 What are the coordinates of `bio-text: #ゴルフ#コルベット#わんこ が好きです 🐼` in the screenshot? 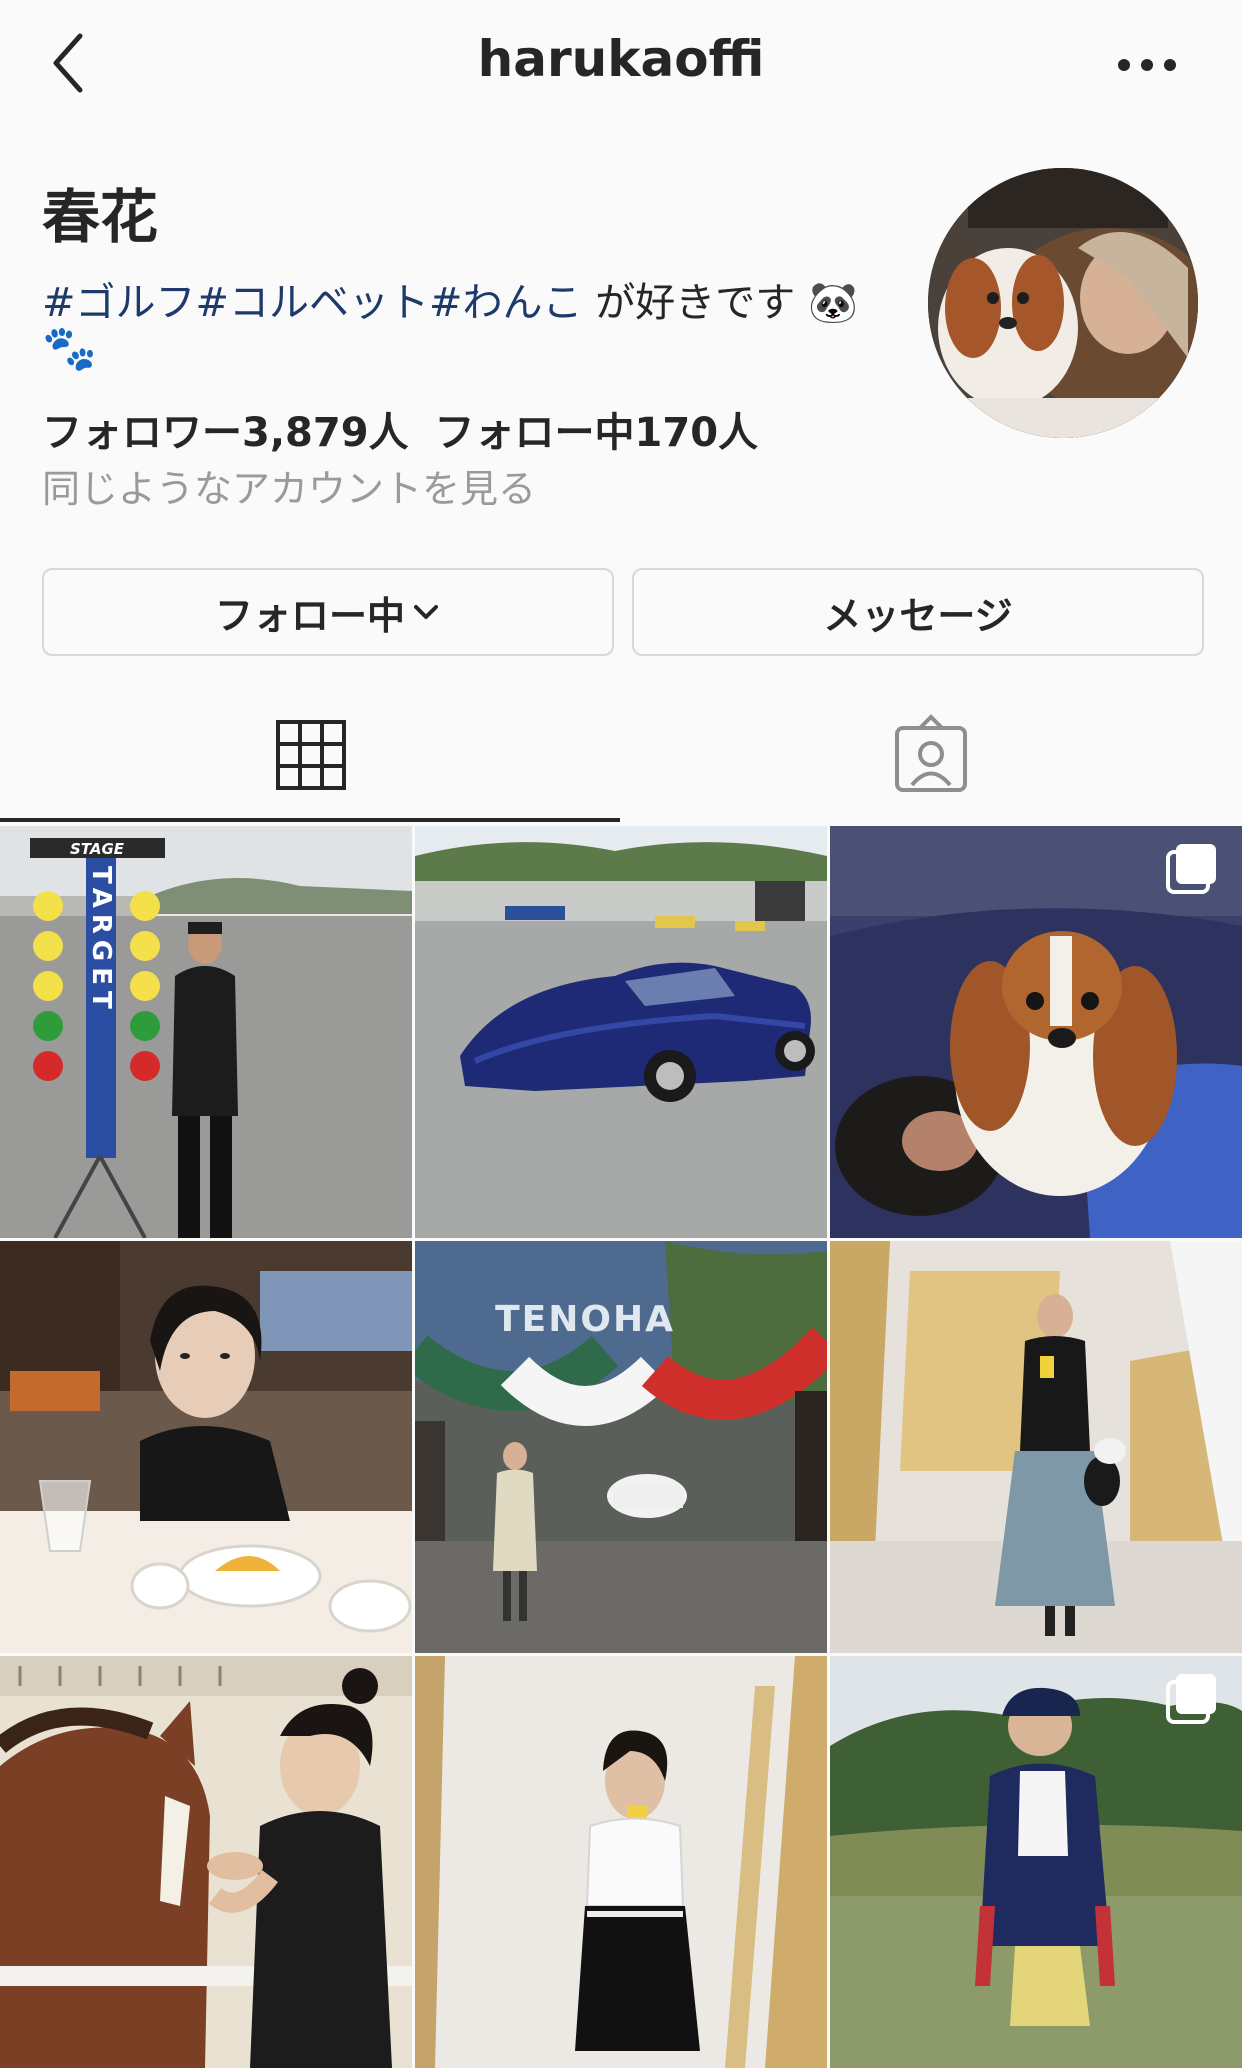 It's located at (450, 299).